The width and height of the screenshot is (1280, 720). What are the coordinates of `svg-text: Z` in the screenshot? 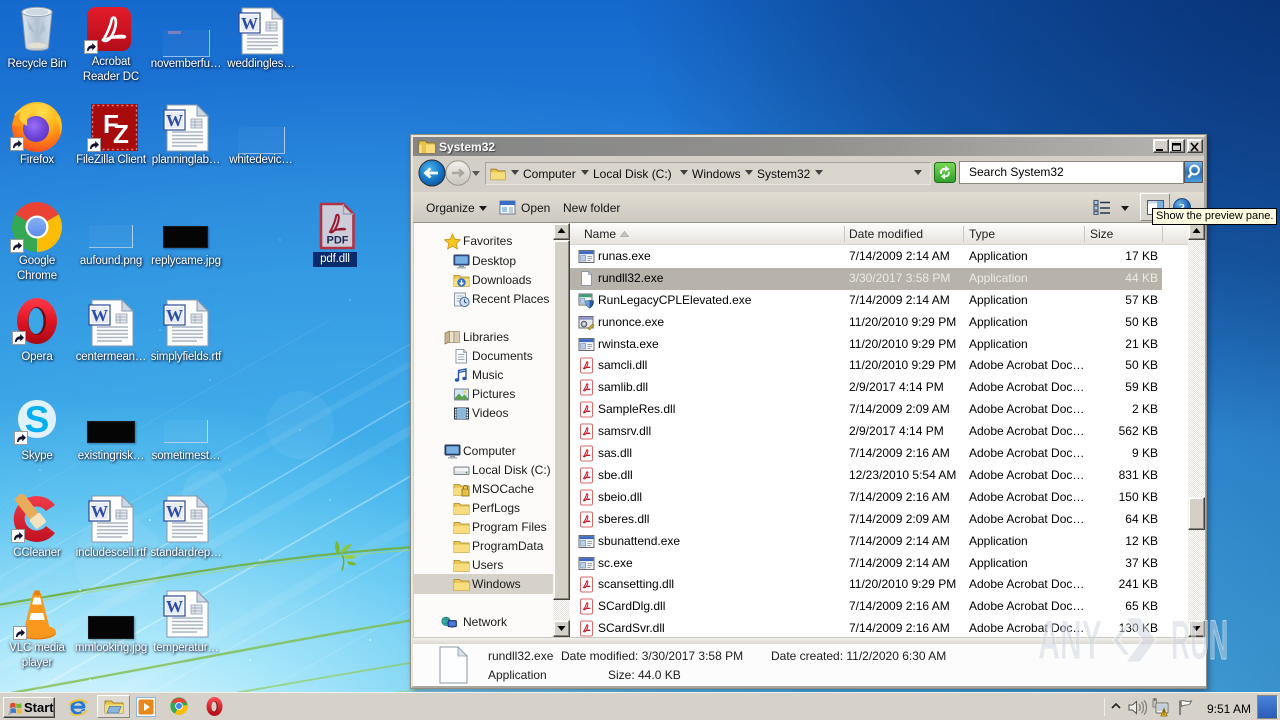 It's located at (121, 134).